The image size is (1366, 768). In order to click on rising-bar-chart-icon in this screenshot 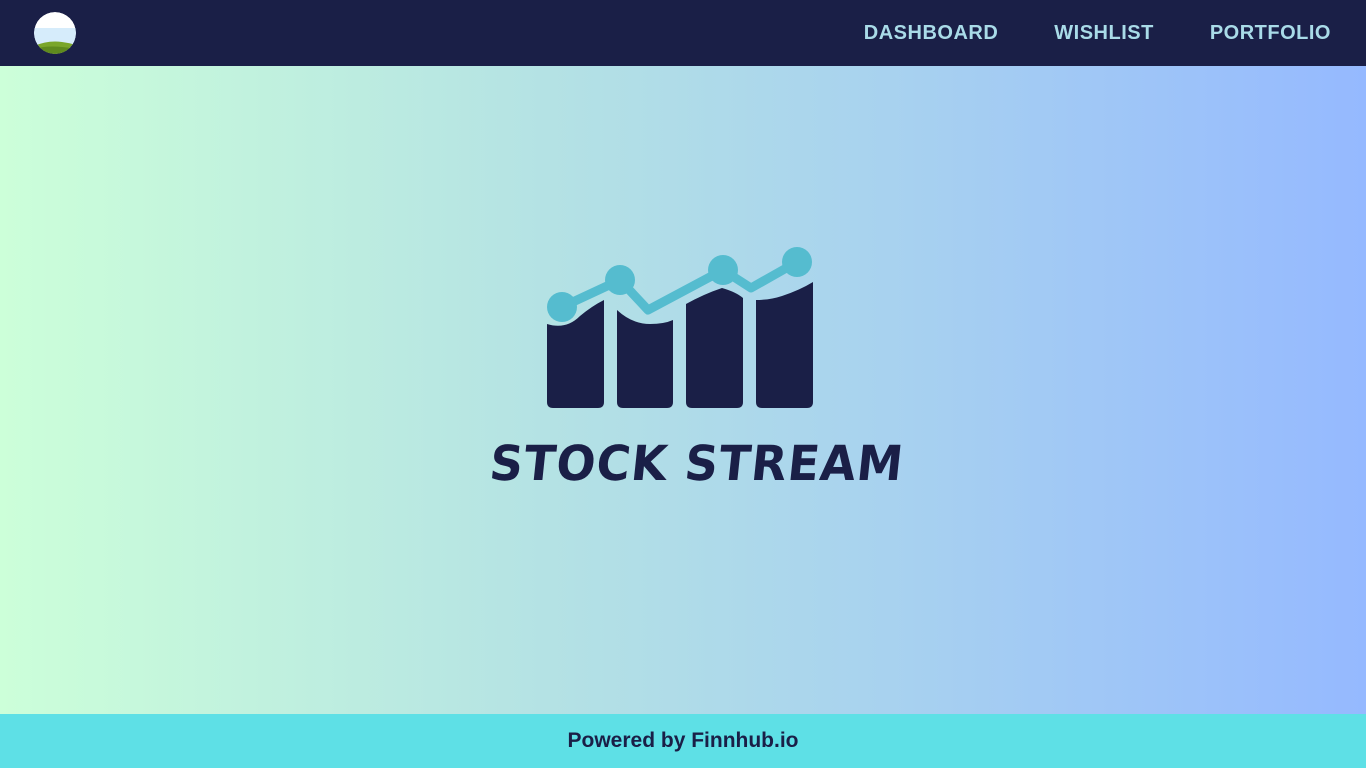, I will do `click(680, 327)`.